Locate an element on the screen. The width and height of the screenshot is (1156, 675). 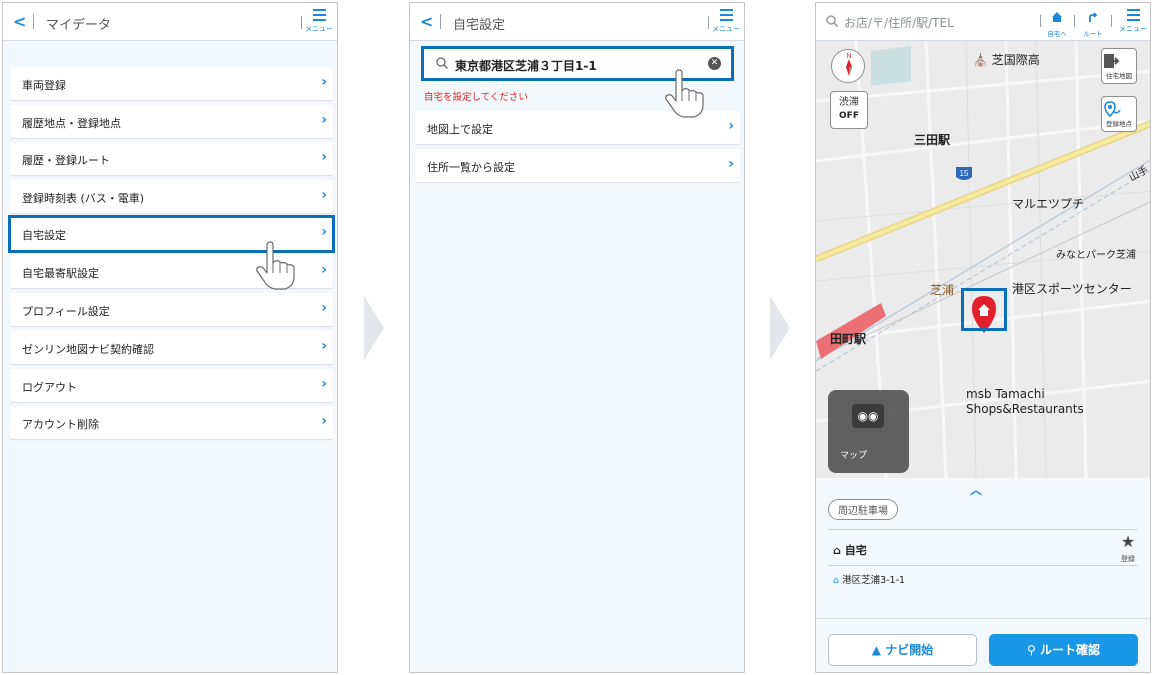
check-route-button: ⚲ ルート確認 is located at coordinates (1063, 650).